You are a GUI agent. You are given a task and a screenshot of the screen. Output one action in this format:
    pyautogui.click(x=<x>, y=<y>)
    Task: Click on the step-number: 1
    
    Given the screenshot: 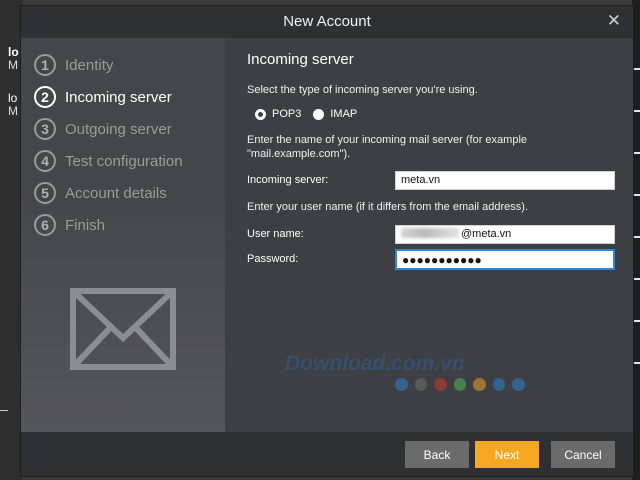 What is the action you would take?
    pyautogui.click(x=45, y=65)
    